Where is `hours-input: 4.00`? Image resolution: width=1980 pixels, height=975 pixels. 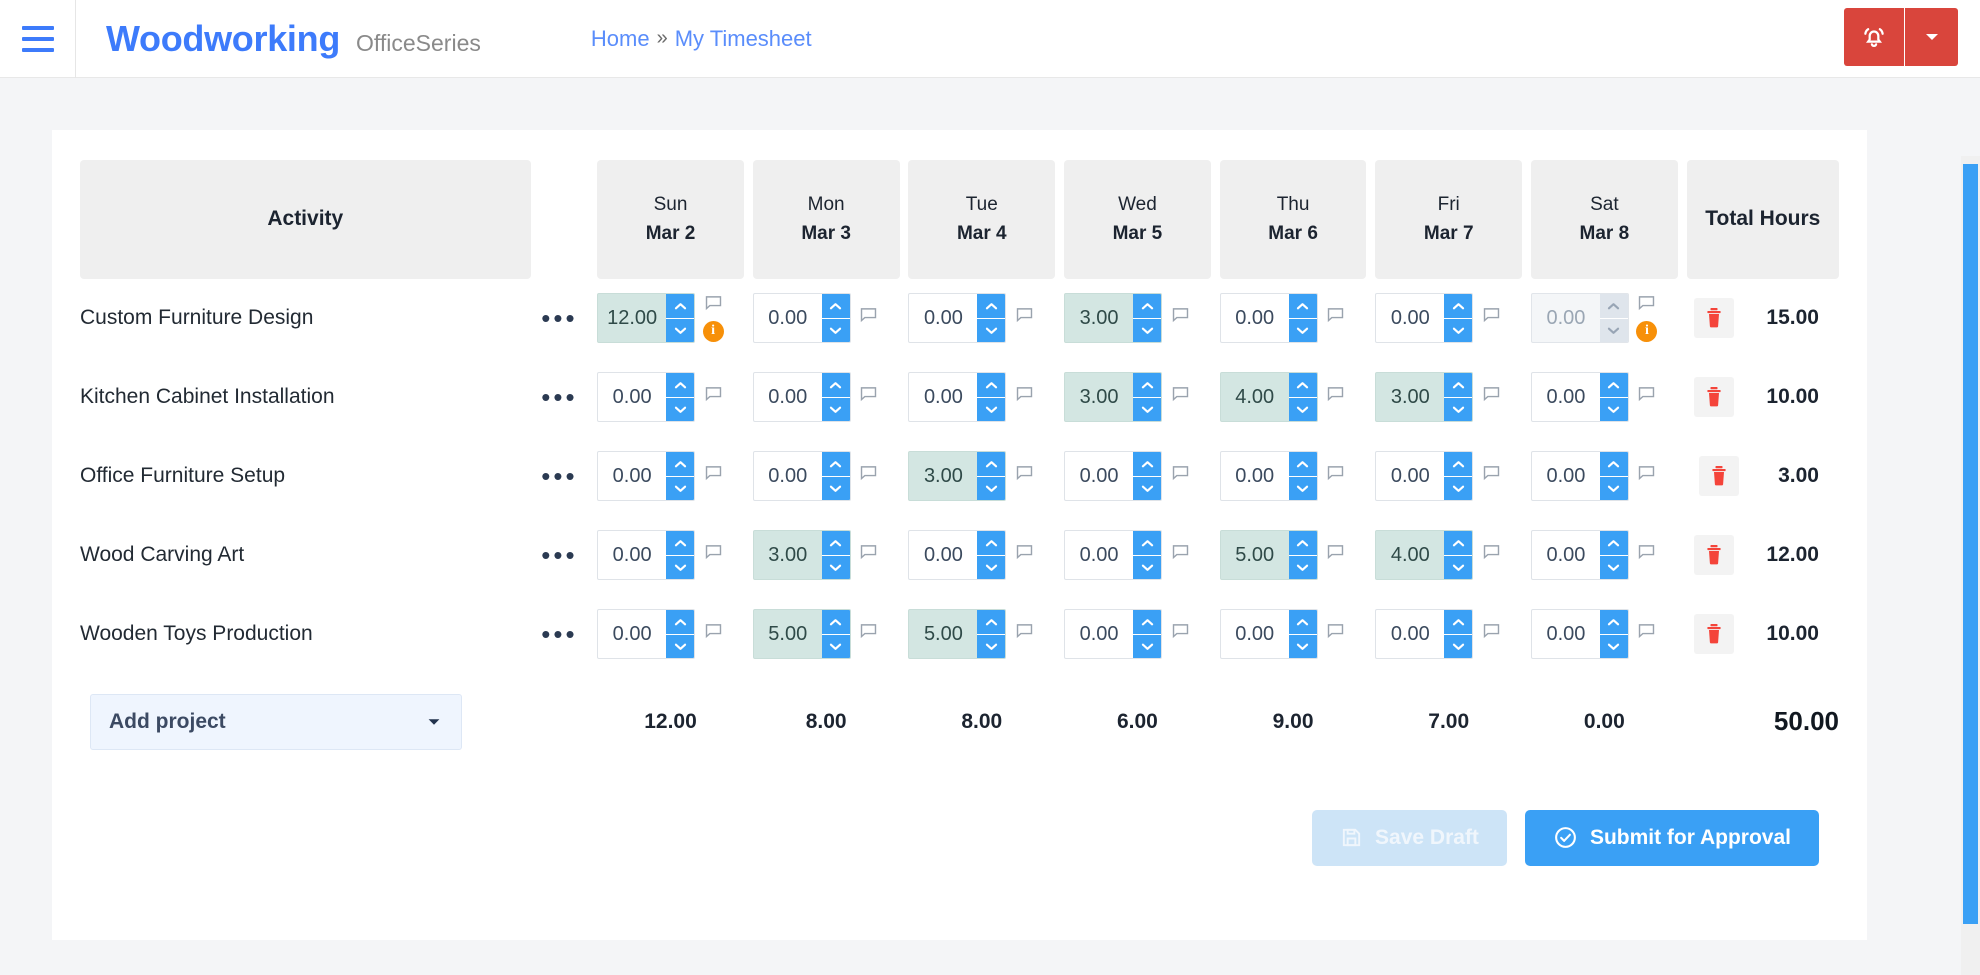
hours-input: 4.00 is located at coordinates (1424, 555).